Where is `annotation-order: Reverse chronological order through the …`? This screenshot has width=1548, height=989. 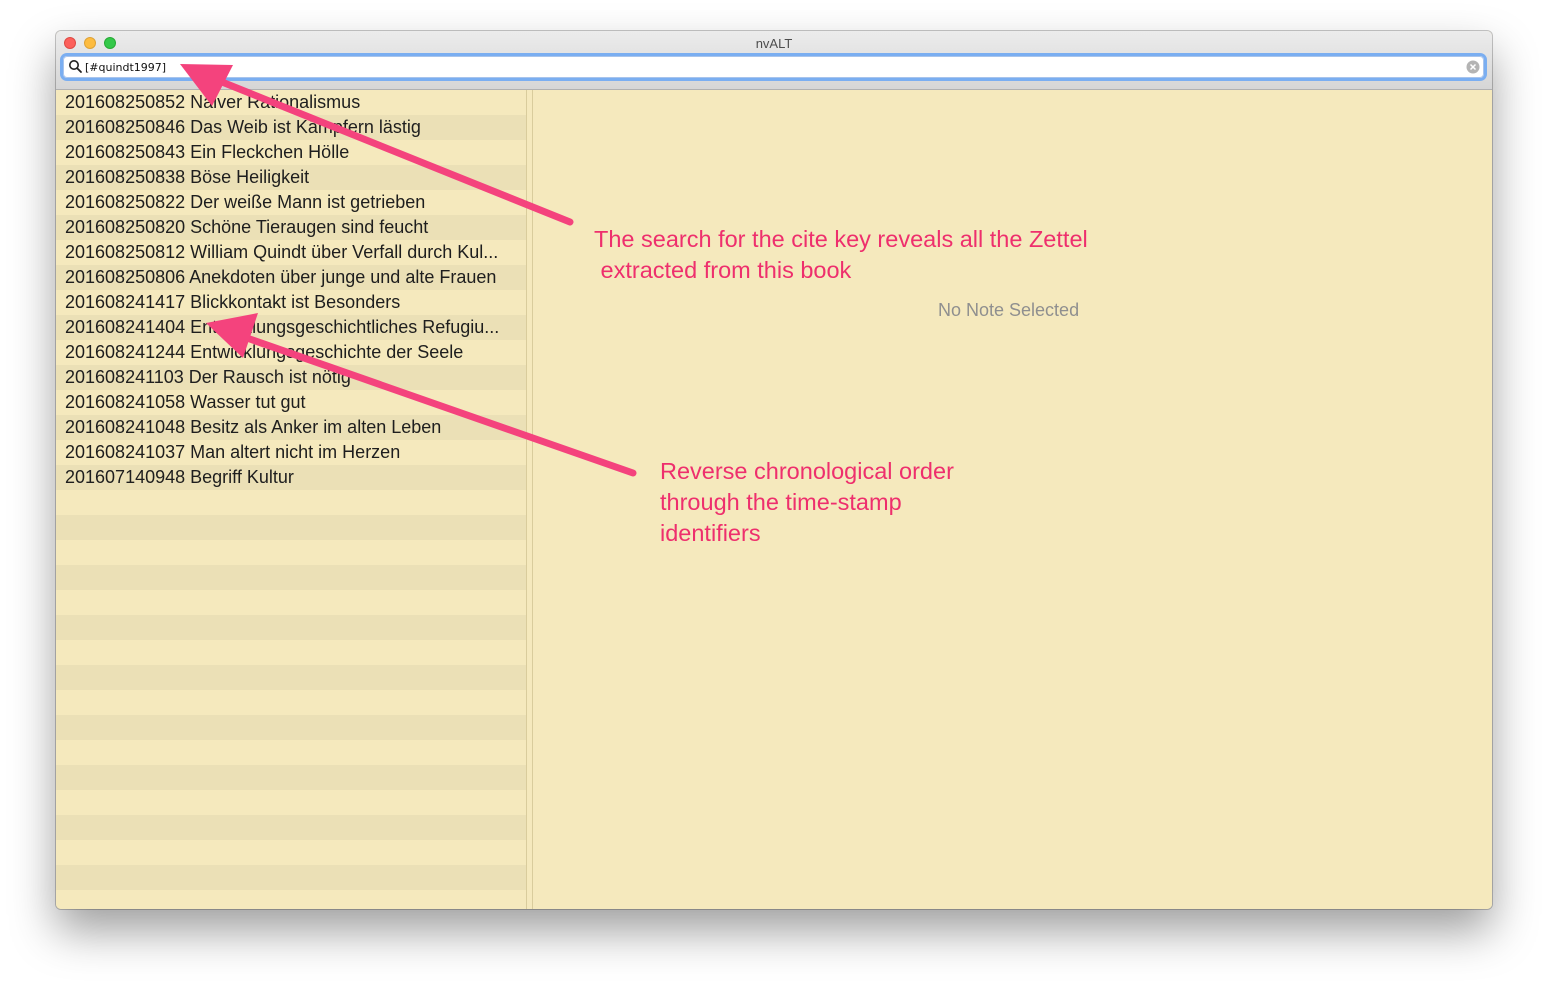 annotation-order: Reverse chronological order through the … is located at coordinates (807, 502).